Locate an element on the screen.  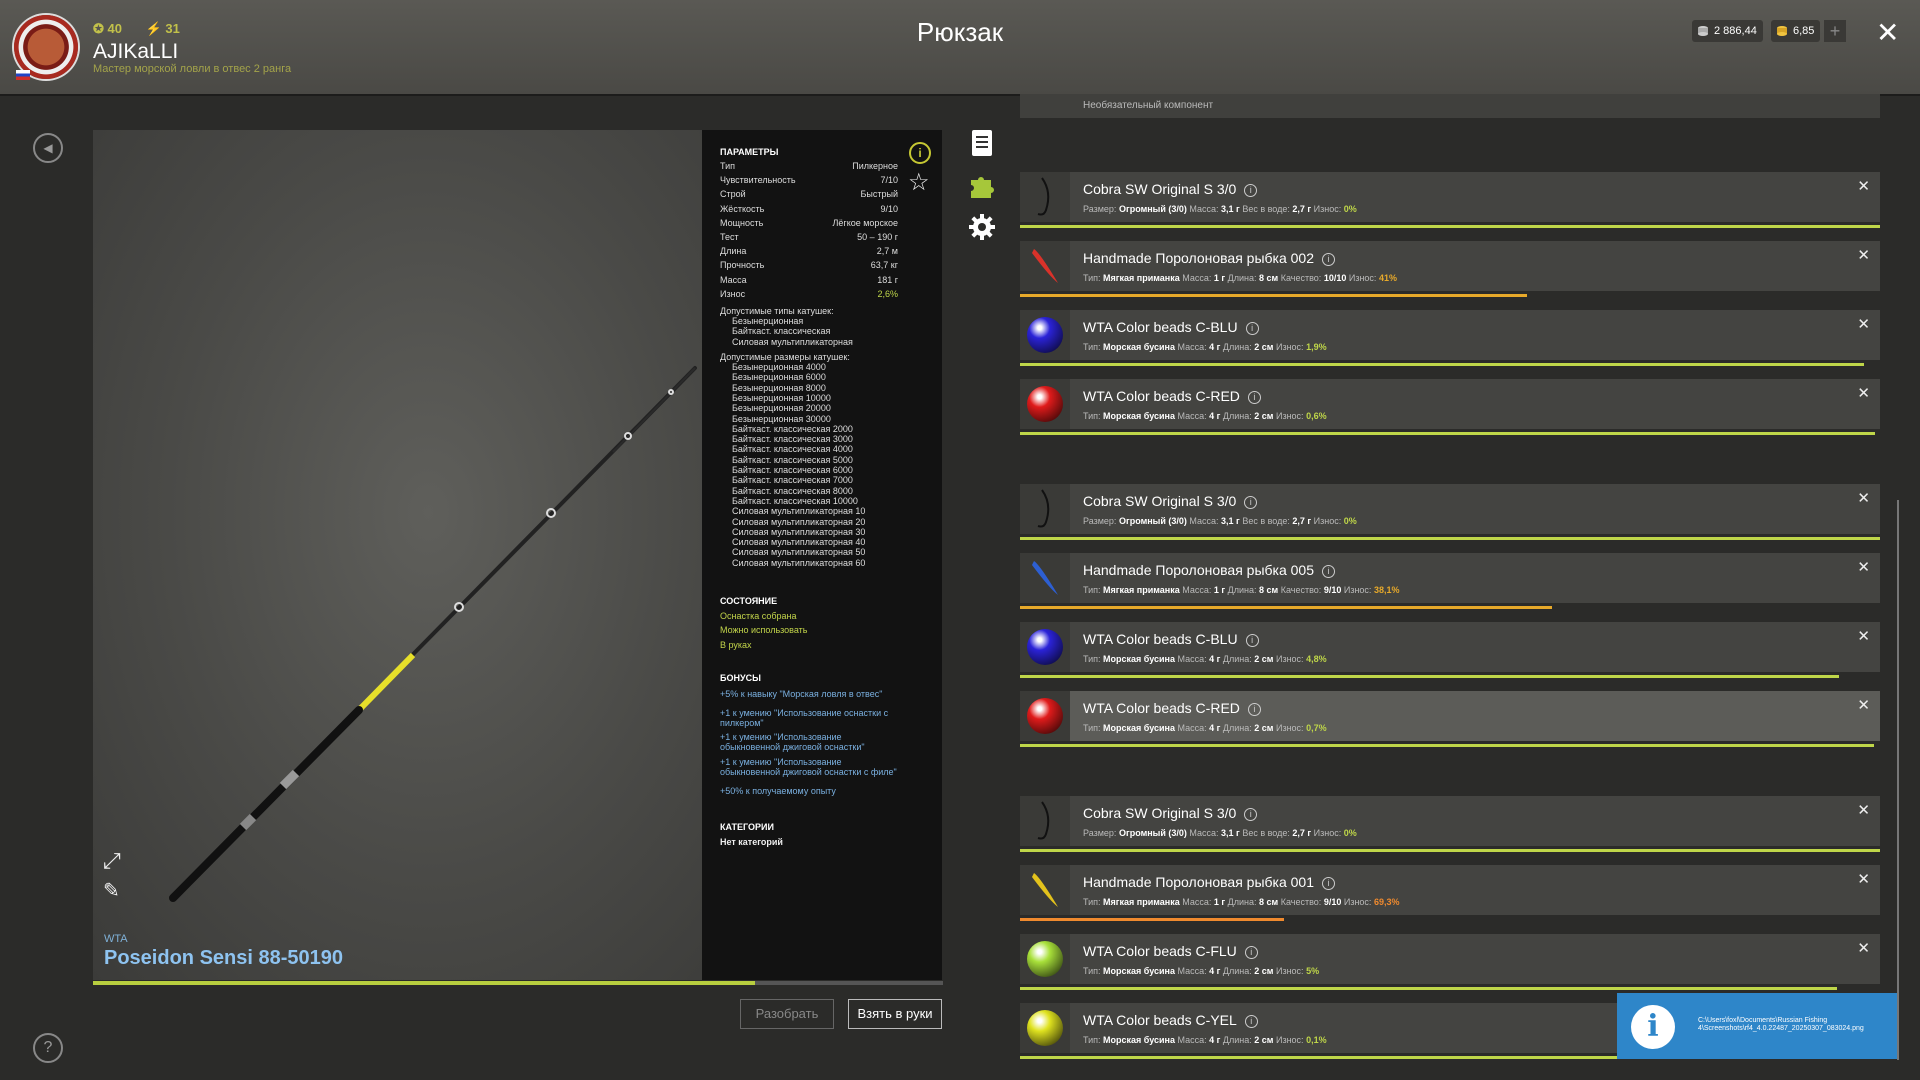
hook-thumbnail is located at coordinates (1045, 197).